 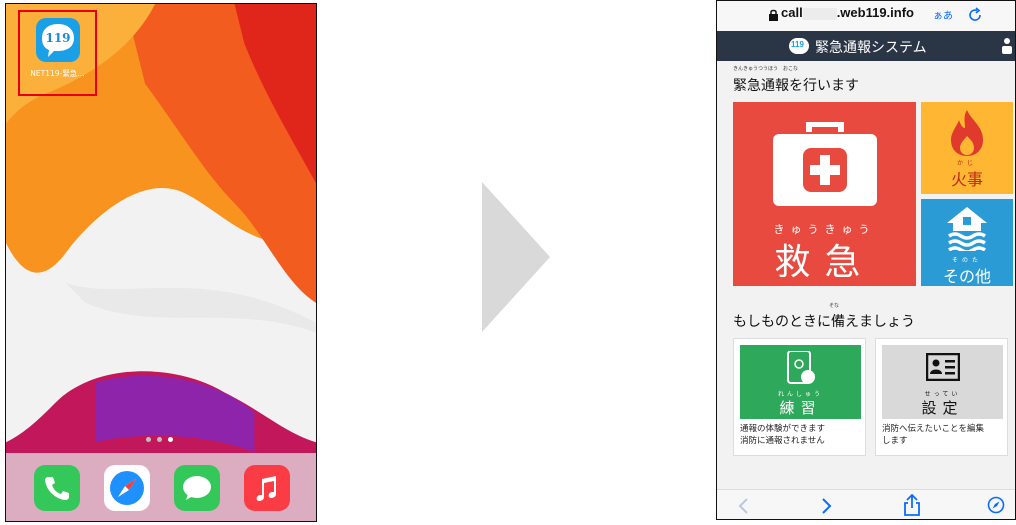 I want to click on right-arrow-icon, so click(x=516, y=257).